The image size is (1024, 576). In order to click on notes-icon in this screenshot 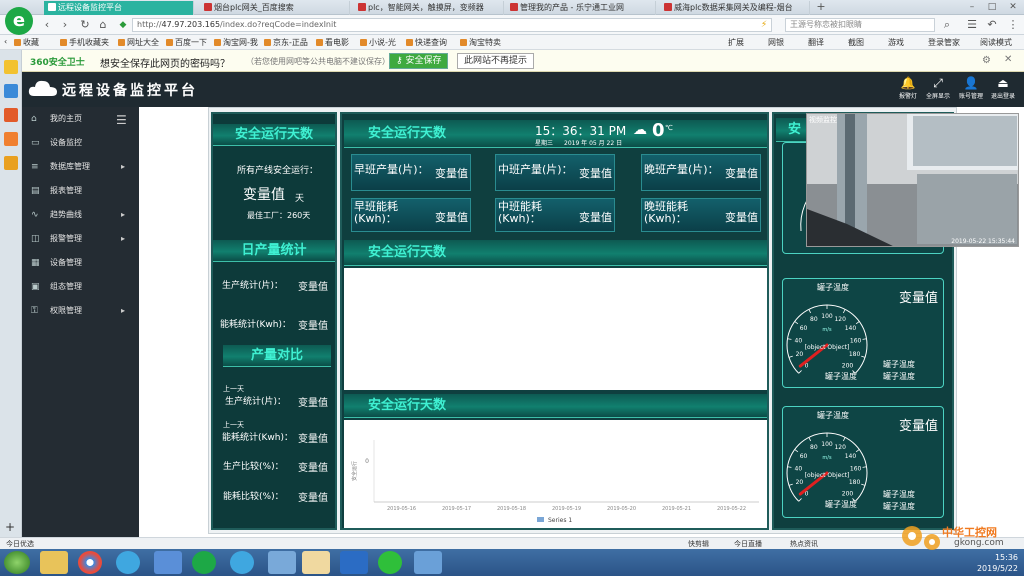, I will do `click(316, 562)`.